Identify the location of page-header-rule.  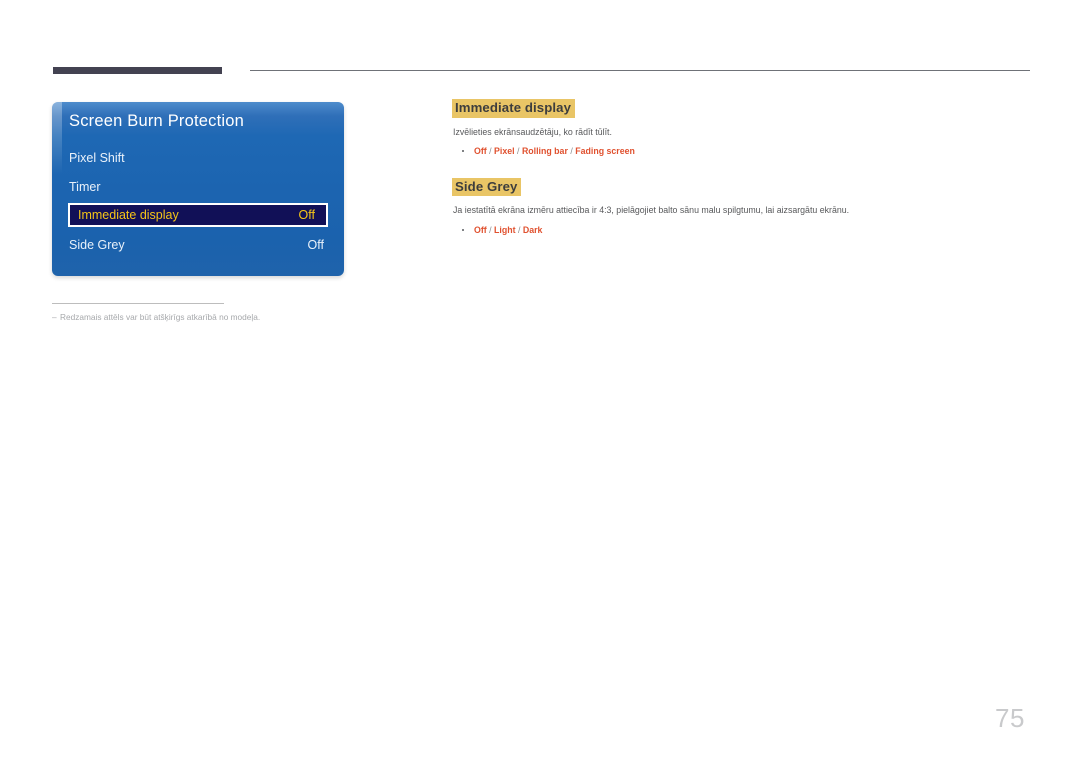
(540, 70).